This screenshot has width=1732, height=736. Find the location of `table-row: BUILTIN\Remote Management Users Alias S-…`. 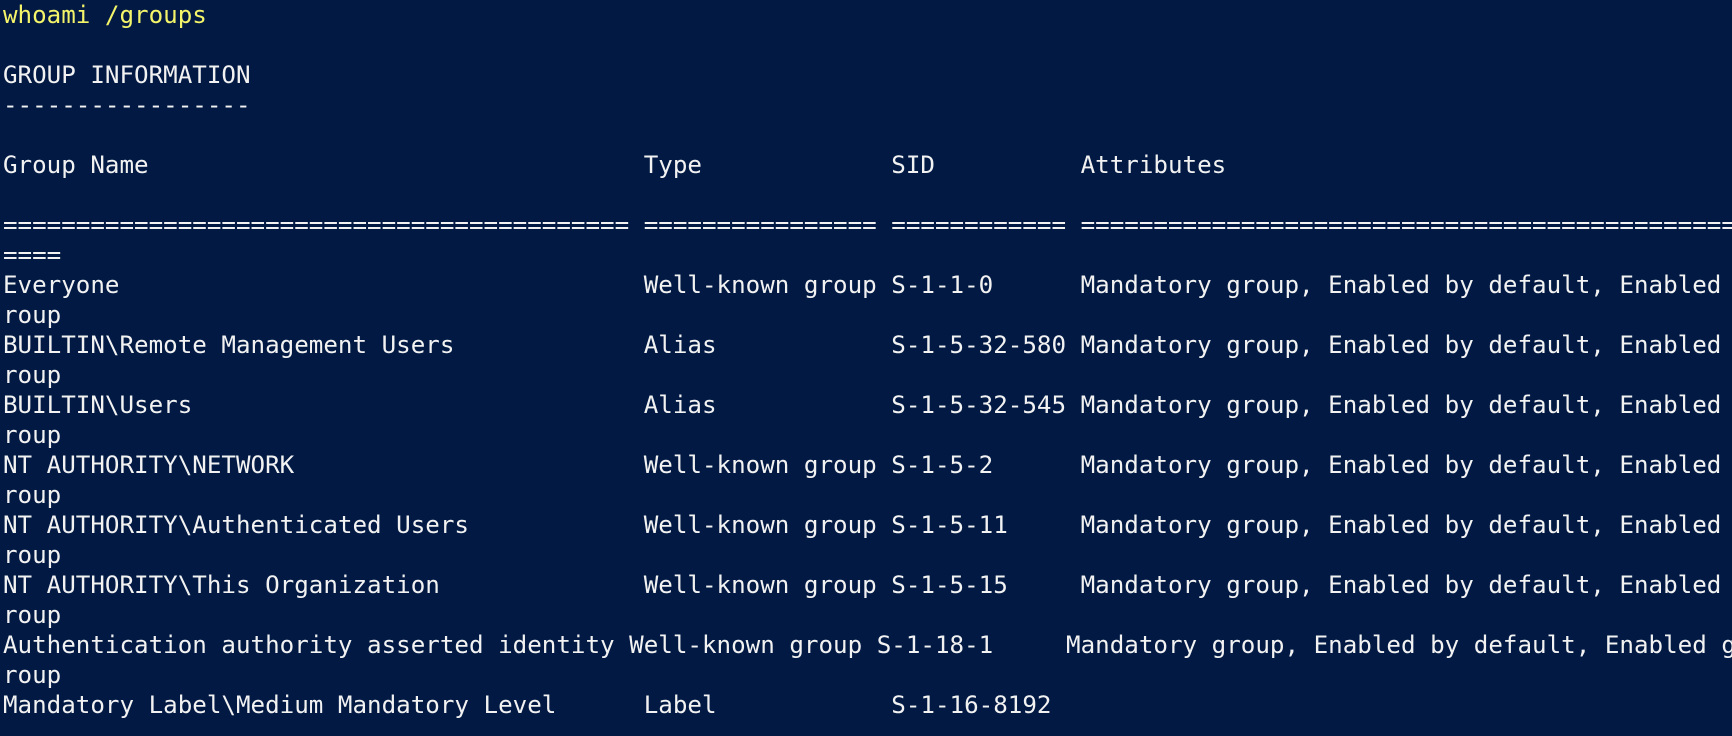

table-row: BUILTIN\Remote Management Users Alias S-… is located at coordinates (867, 345).